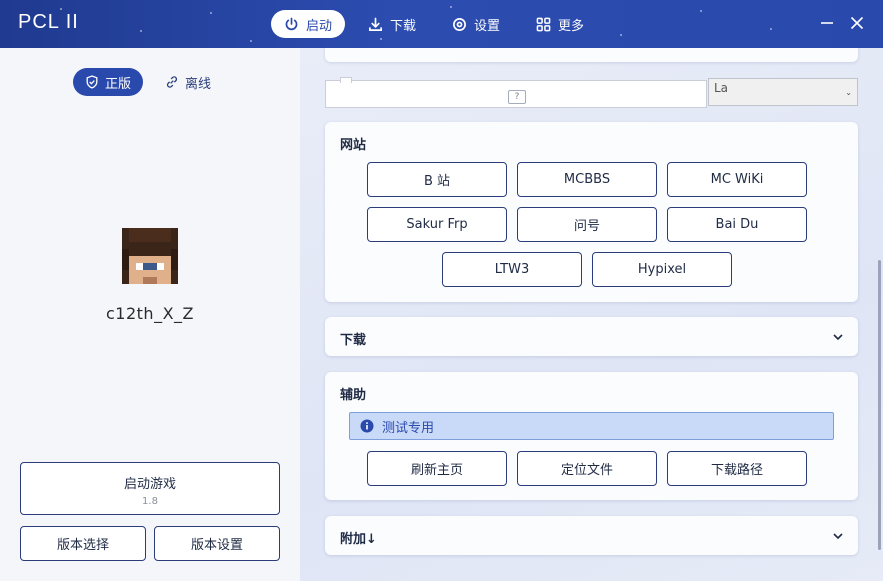  Describe the element at coordinates (150, 501) in the screenshot. I see `launch-game-version: 1.8` at that location.